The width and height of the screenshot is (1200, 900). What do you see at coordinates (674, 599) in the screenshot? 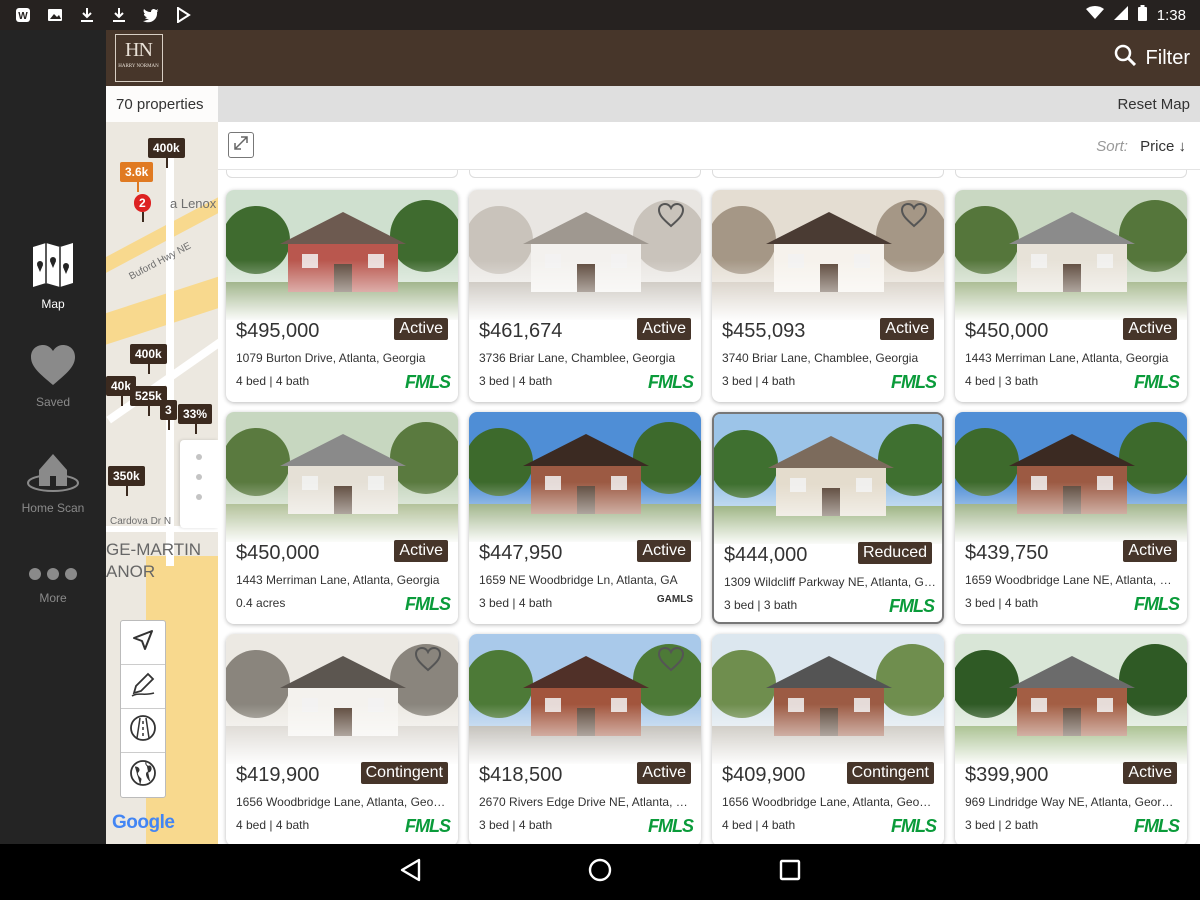
I see `mls-logo: GAMLS` at bounding box center [674, 599].